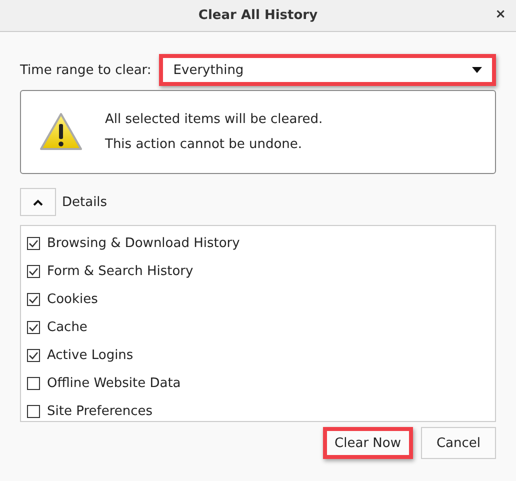 The height and width of the screenshot is (481, 516). I want to click on warning-text: This action cannot be undone., so click(204, 144).